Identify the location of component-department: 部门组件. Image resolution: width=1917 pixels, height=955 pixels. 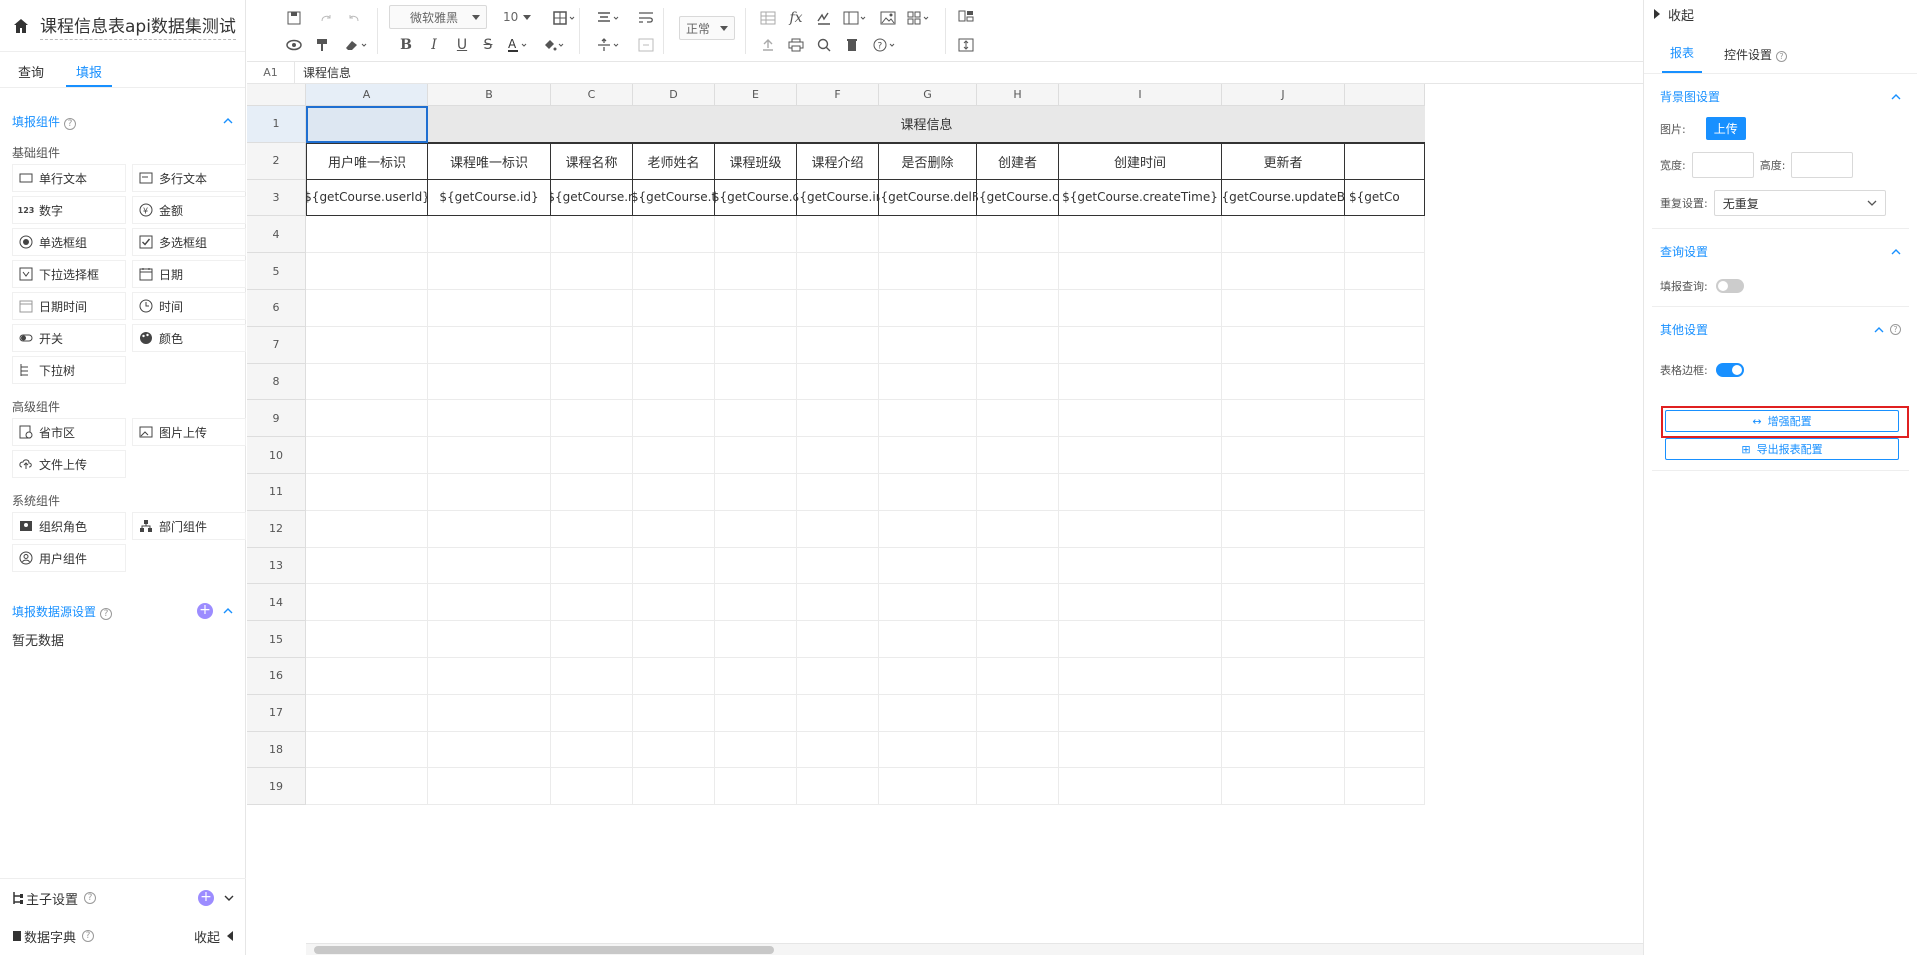
(189, 526).